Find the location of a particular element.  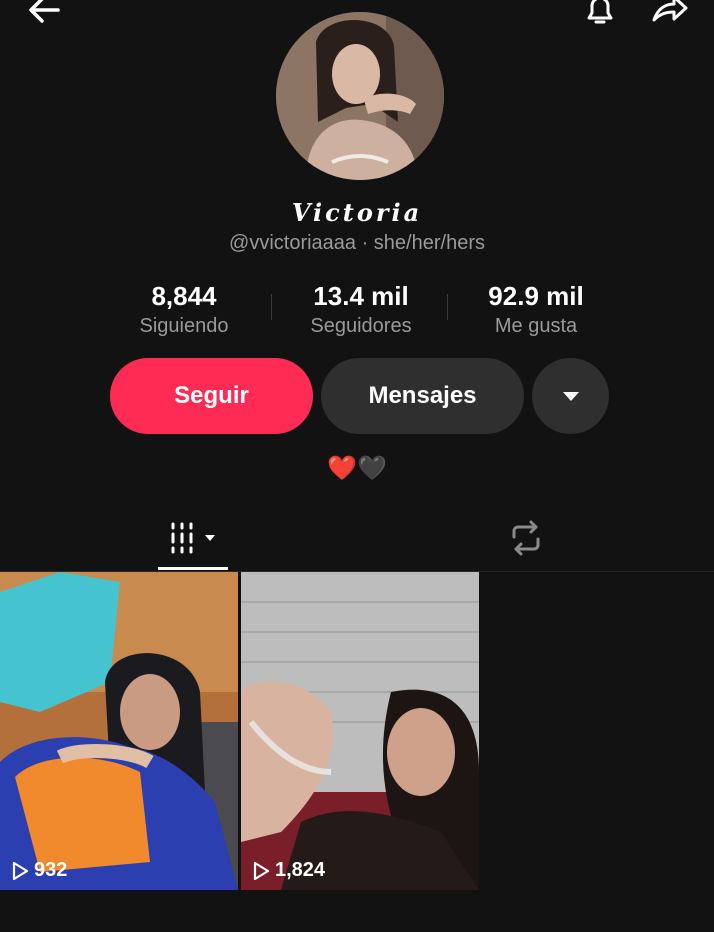

stat-following: 8,844 Siguiendo is located at coordinates (184, 310).